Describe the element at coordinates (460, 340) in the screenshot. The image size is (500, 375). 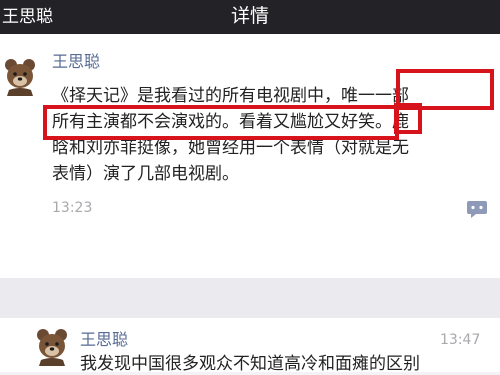
I see `post-timestamp: 13:47` at that location.